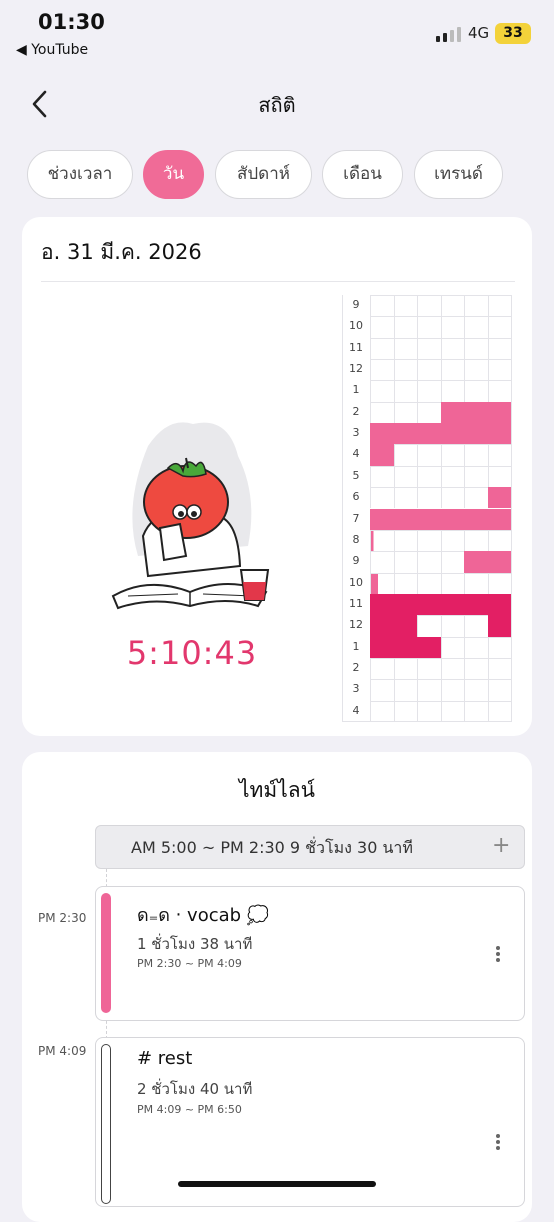 The width and height of the screenshot is (554, 1222). What do you see at coordinates (62, 918) in the screenshot?
I see `entry-start-time: PM 2:30` at bounding box center [62, 918].